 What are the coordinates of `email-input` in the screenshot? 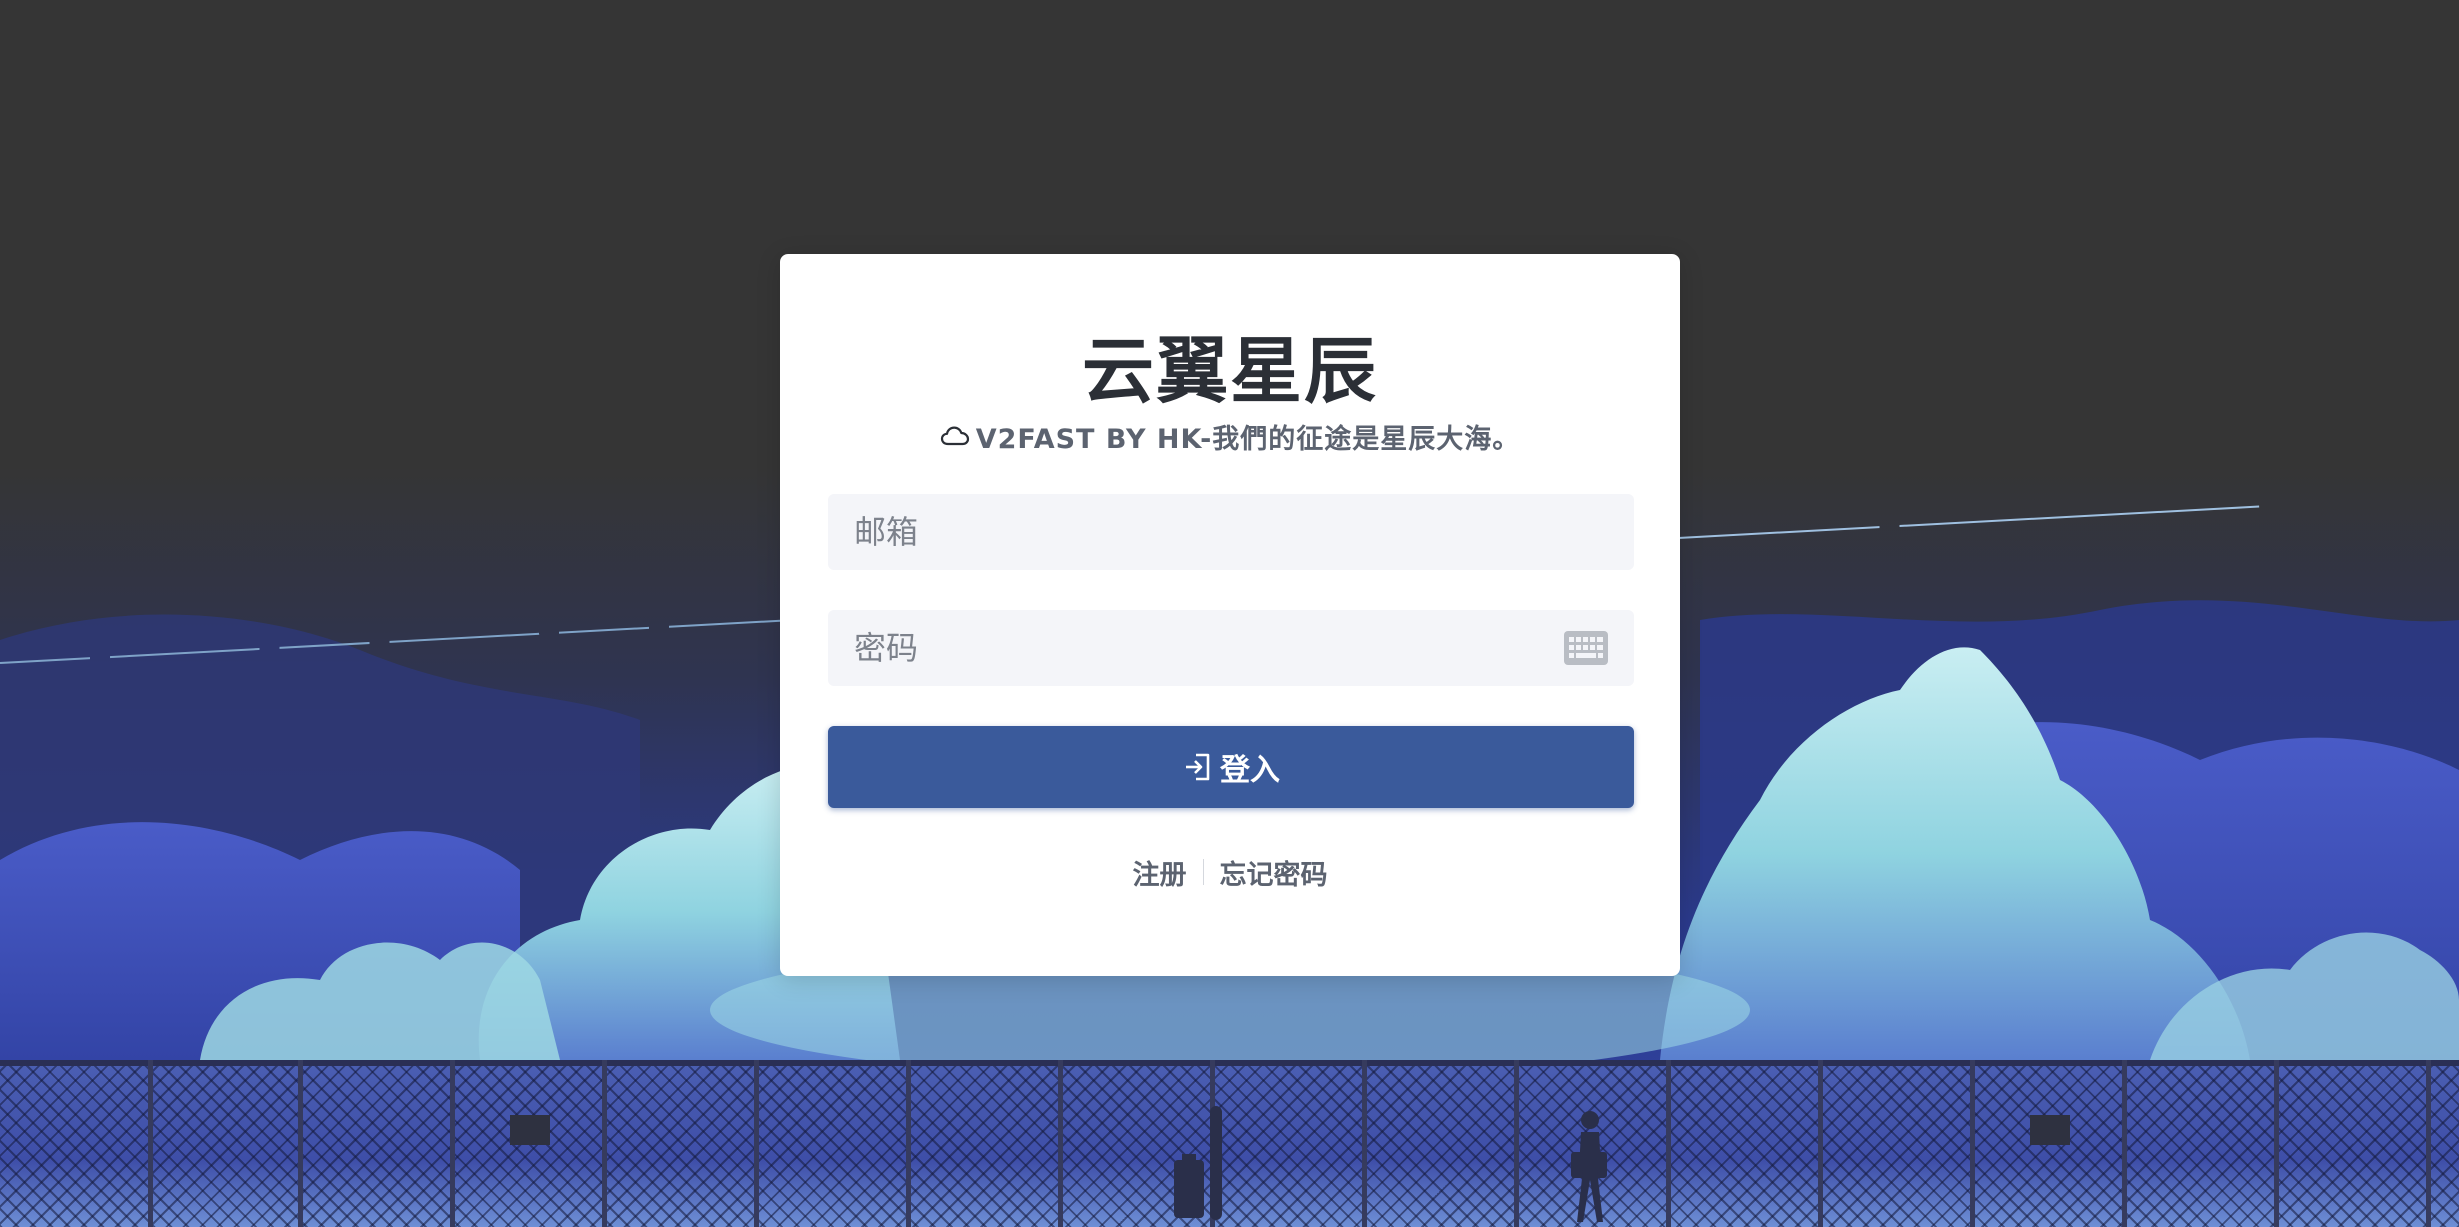 It's located at (1231, 532).